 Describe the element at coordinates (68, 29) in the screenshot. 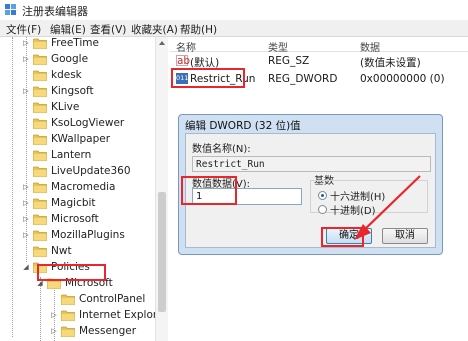

I see `menu-edit: 编辑(E)` at that location.